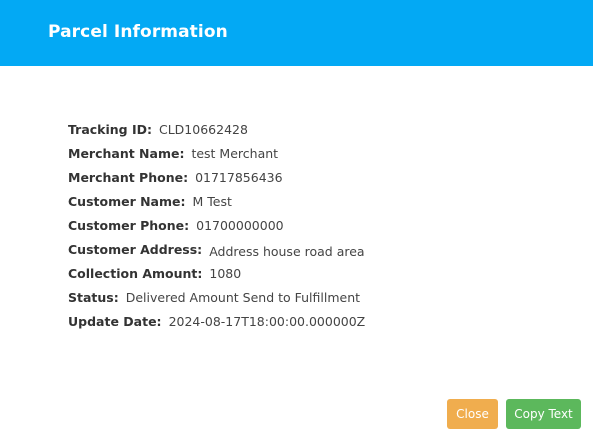 This screenshot has height=442, width=593. Describe the element at coordinates (308, 180) in the screenshot. I see `merchant-phone-row: Merchant Phone: 01717856436` at that location.